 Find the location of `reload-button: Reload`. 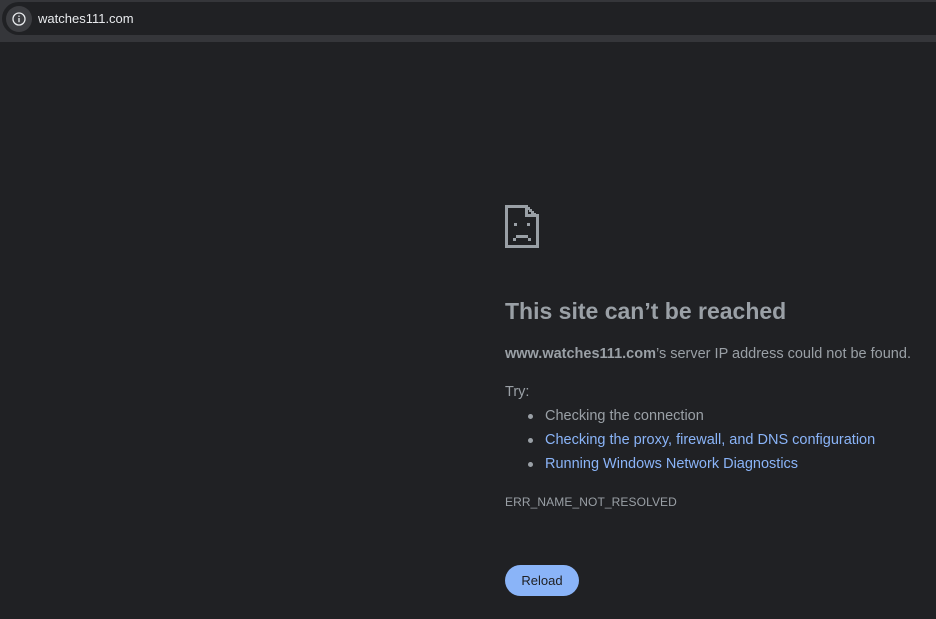

reload-button: Reload is located at coordinates (542, 580).